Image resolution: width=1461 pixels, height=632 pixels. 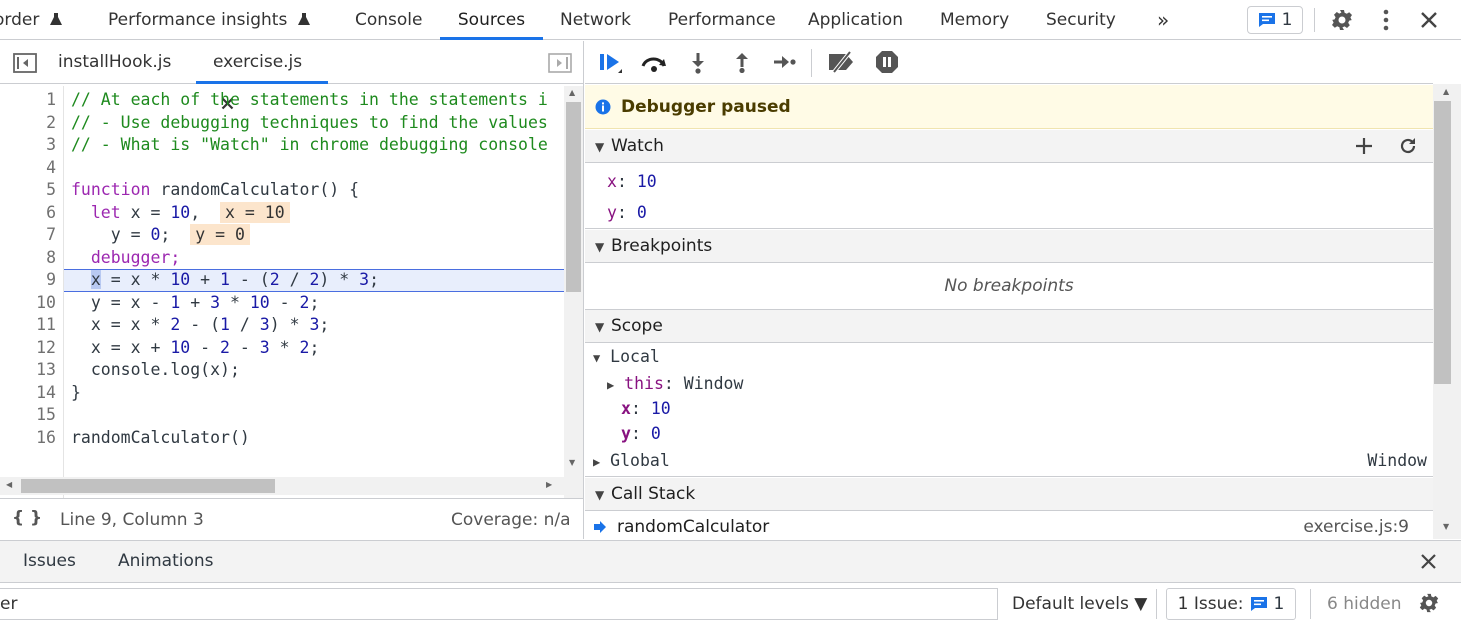 I want to click on watch-section-header: ▼ Watch, so click(x=1009, y=146).